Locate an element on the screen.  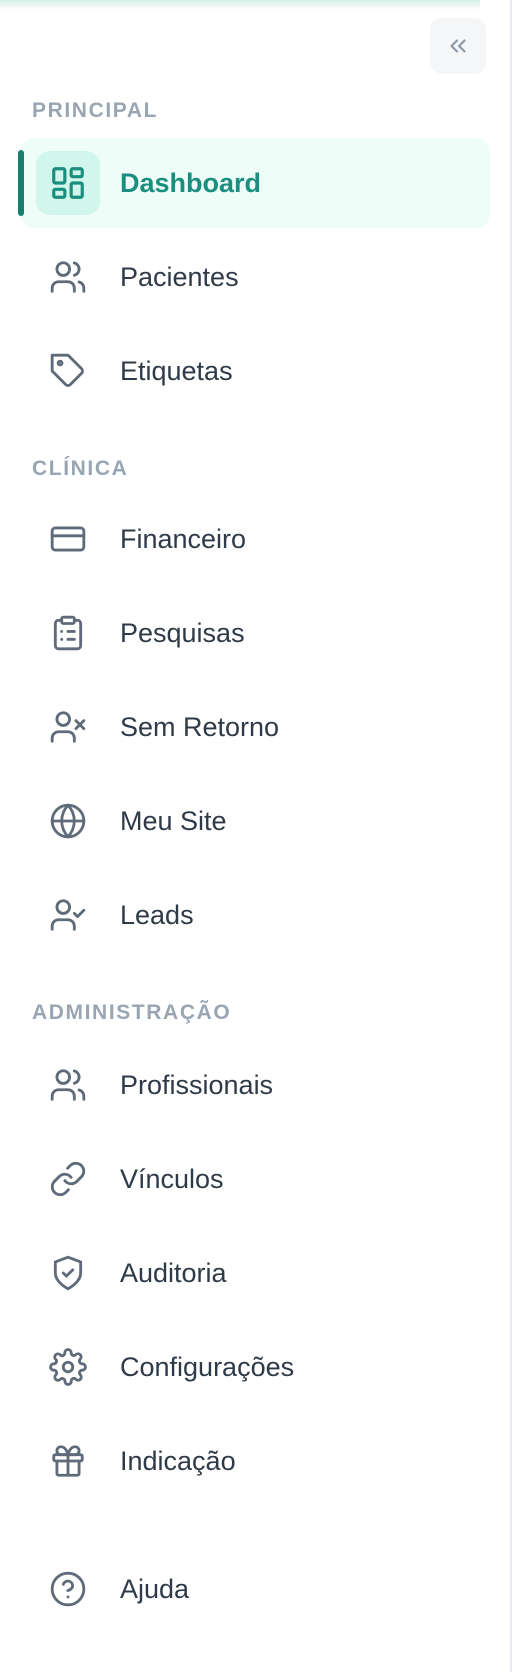
user-check-icon is located at coordinates (68, 915).